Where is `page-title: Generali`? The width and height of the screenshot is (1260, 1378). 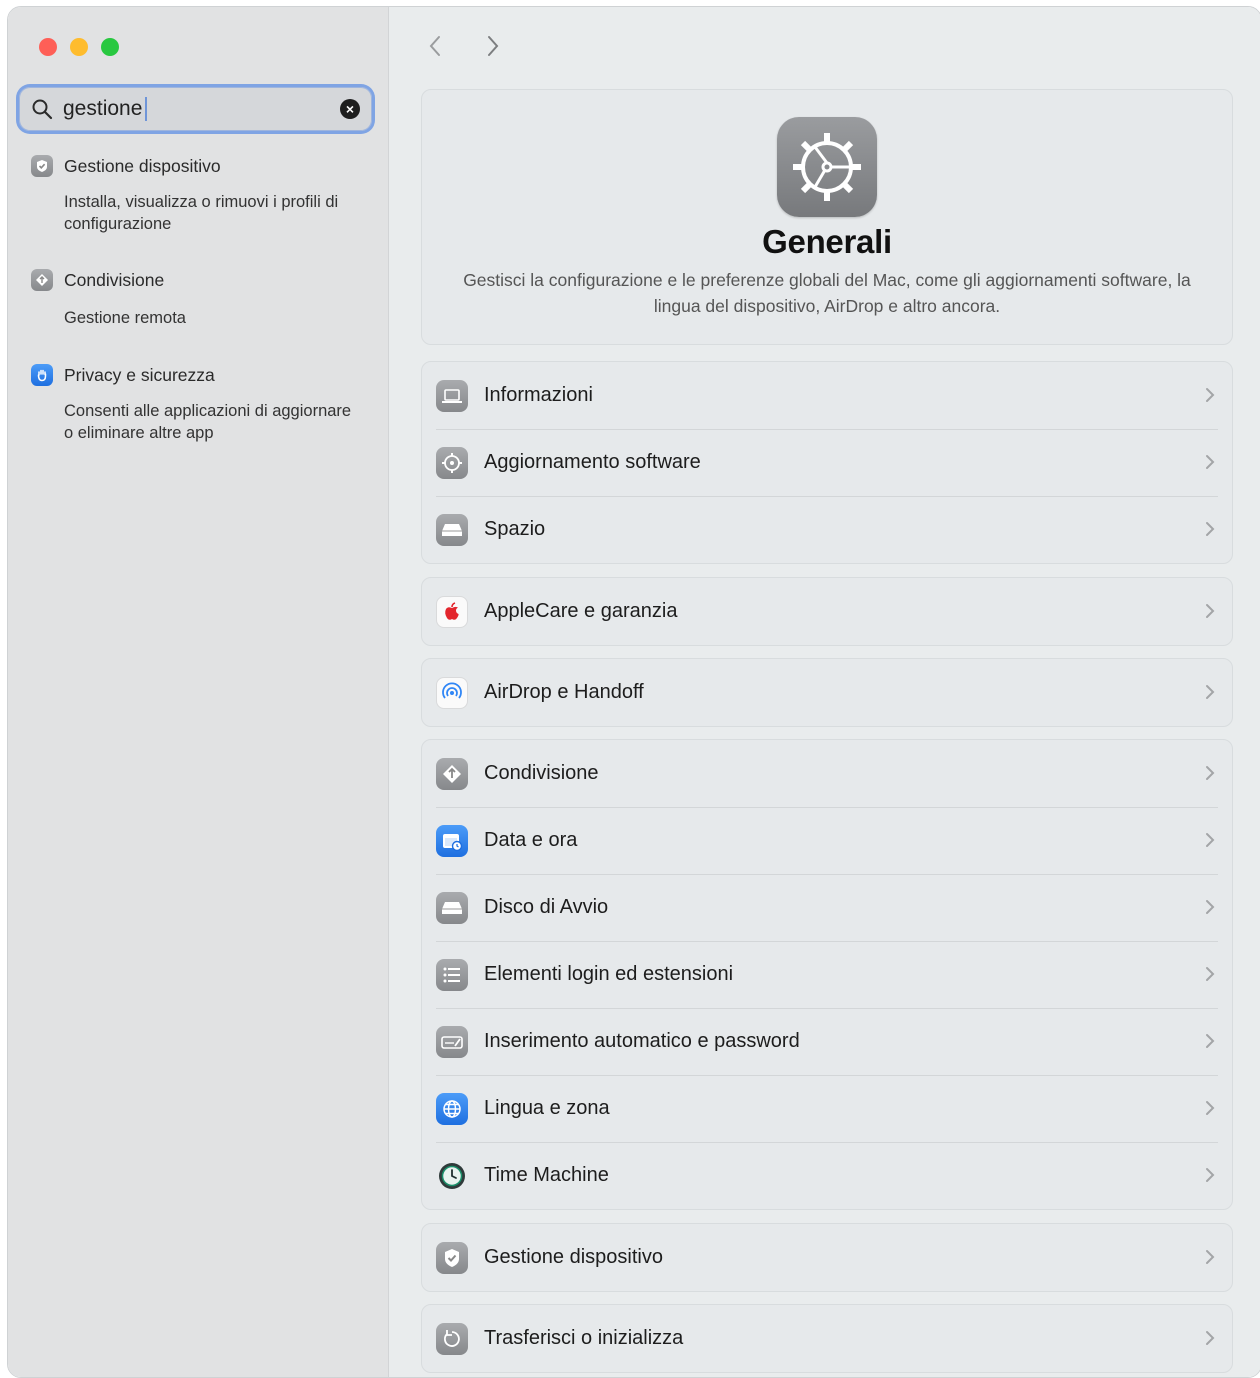 page-title: Generali is located at coordinates (827, 241).